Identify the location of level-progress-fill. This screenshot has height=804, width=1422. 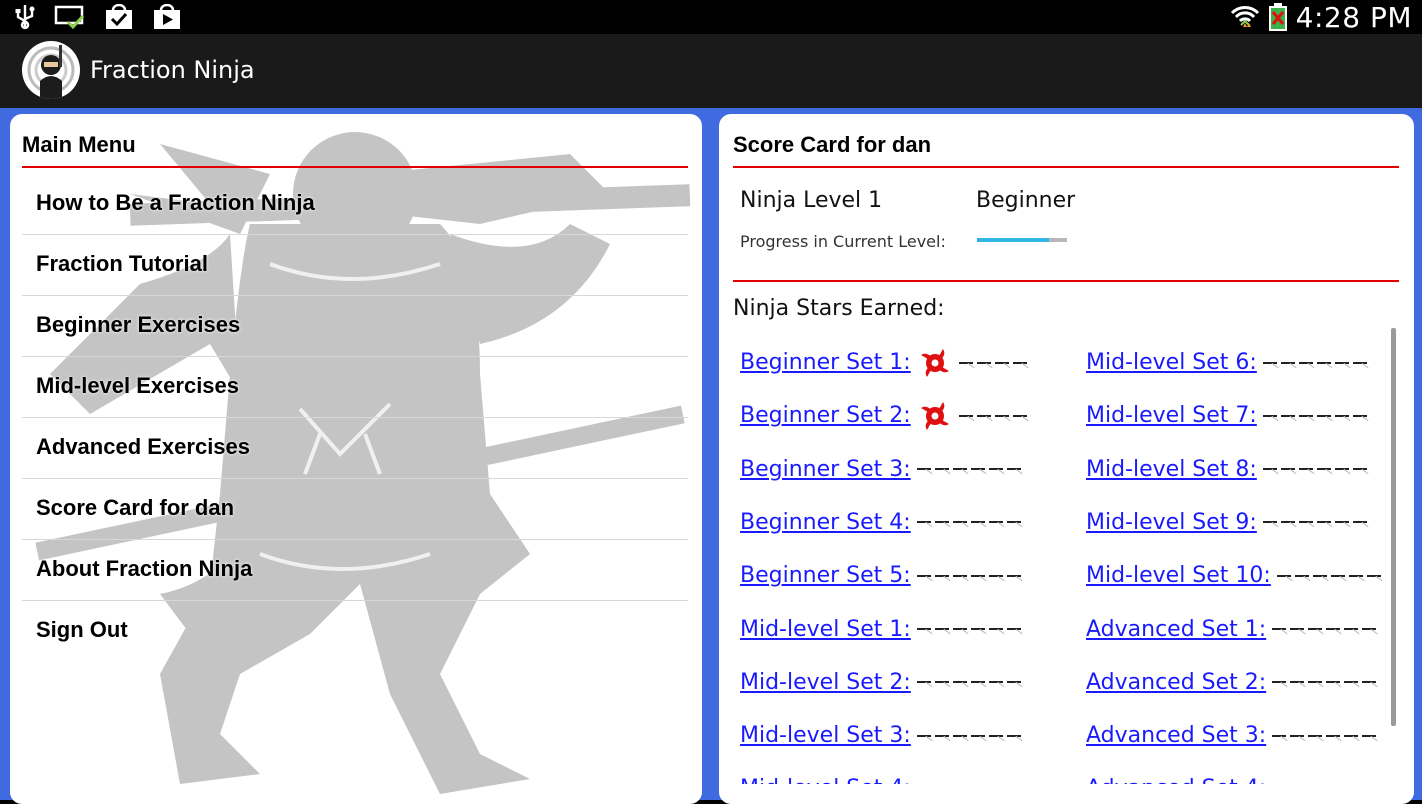
(1013, 240).